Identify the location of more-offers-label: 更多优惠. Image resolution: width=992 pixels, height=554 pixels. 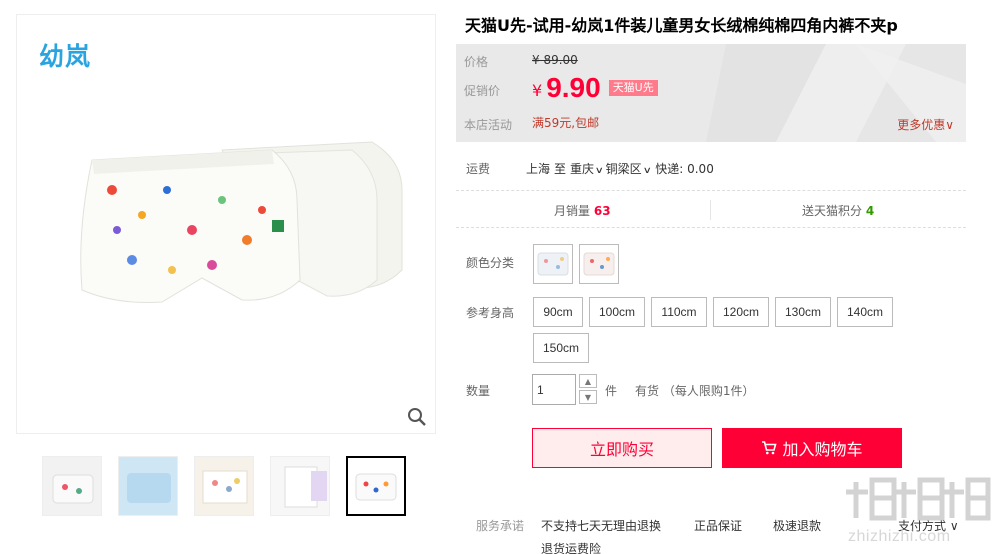
(921, 125).